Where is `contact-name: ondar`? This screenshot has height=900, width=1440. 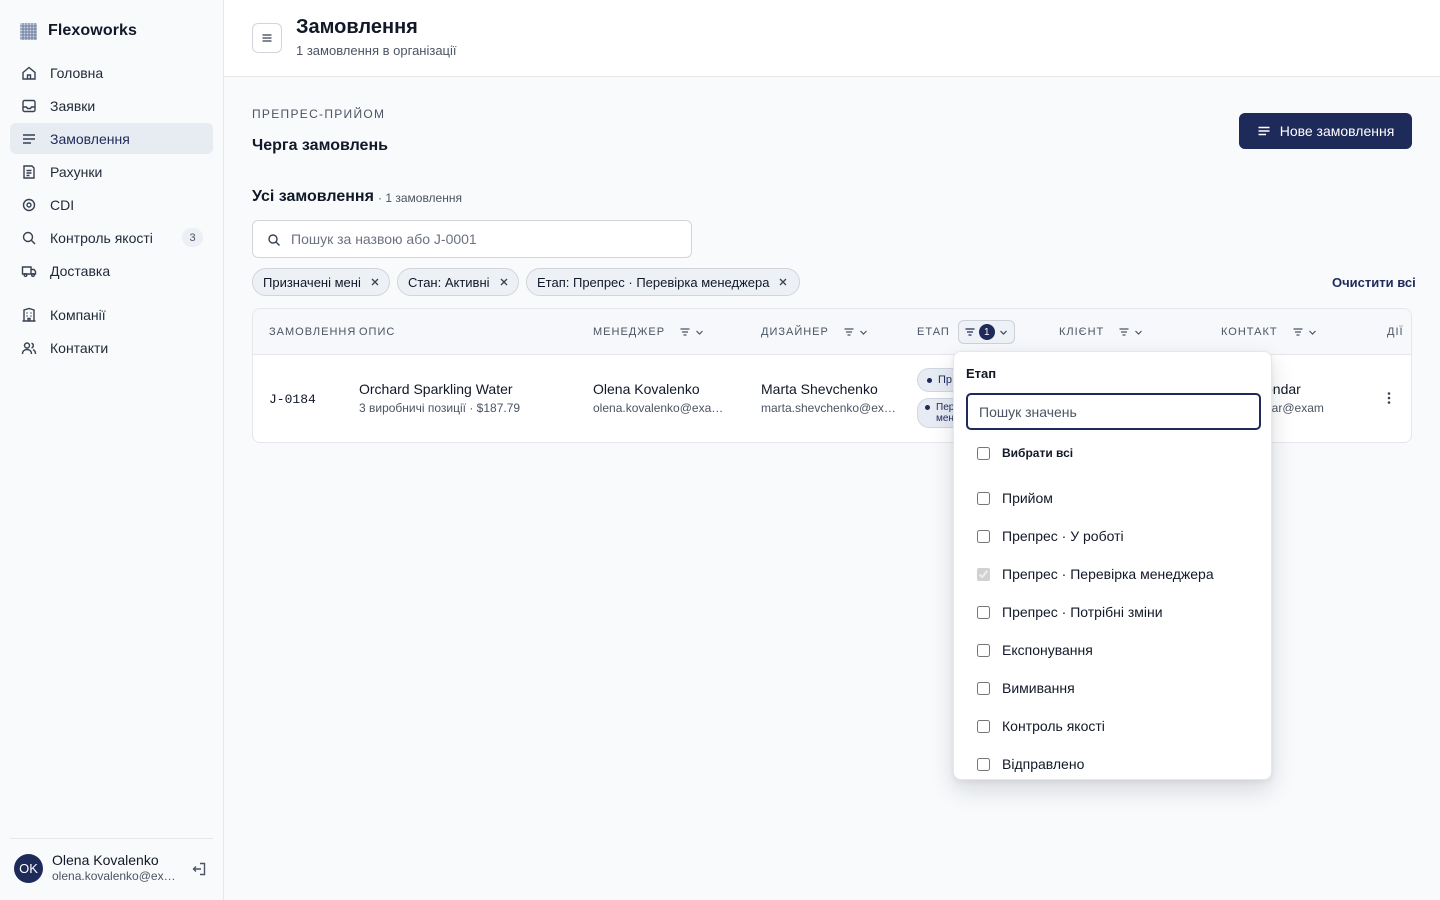
contact-name: ondar is located at coordinates (1283, 389).